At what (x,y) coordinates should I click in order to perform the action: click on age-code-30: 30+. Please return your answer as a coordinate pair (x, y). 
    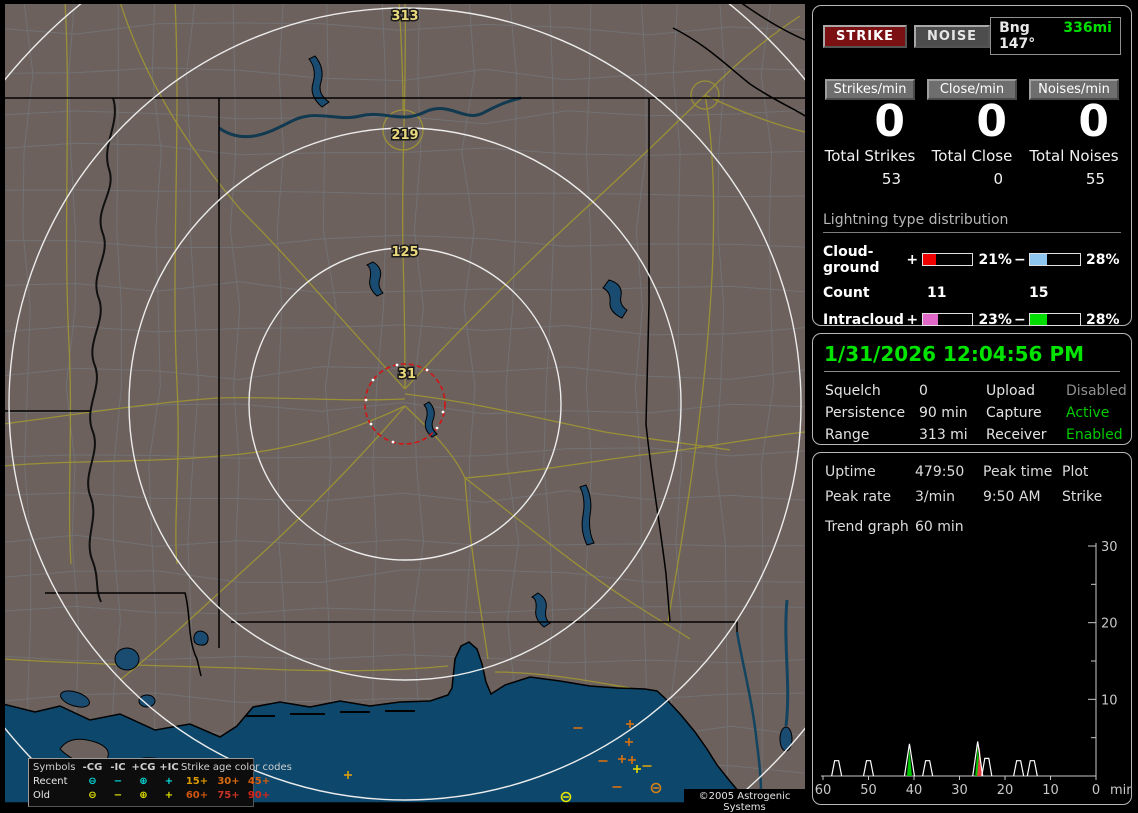
    Looking at the image, I should click on (228, 781).